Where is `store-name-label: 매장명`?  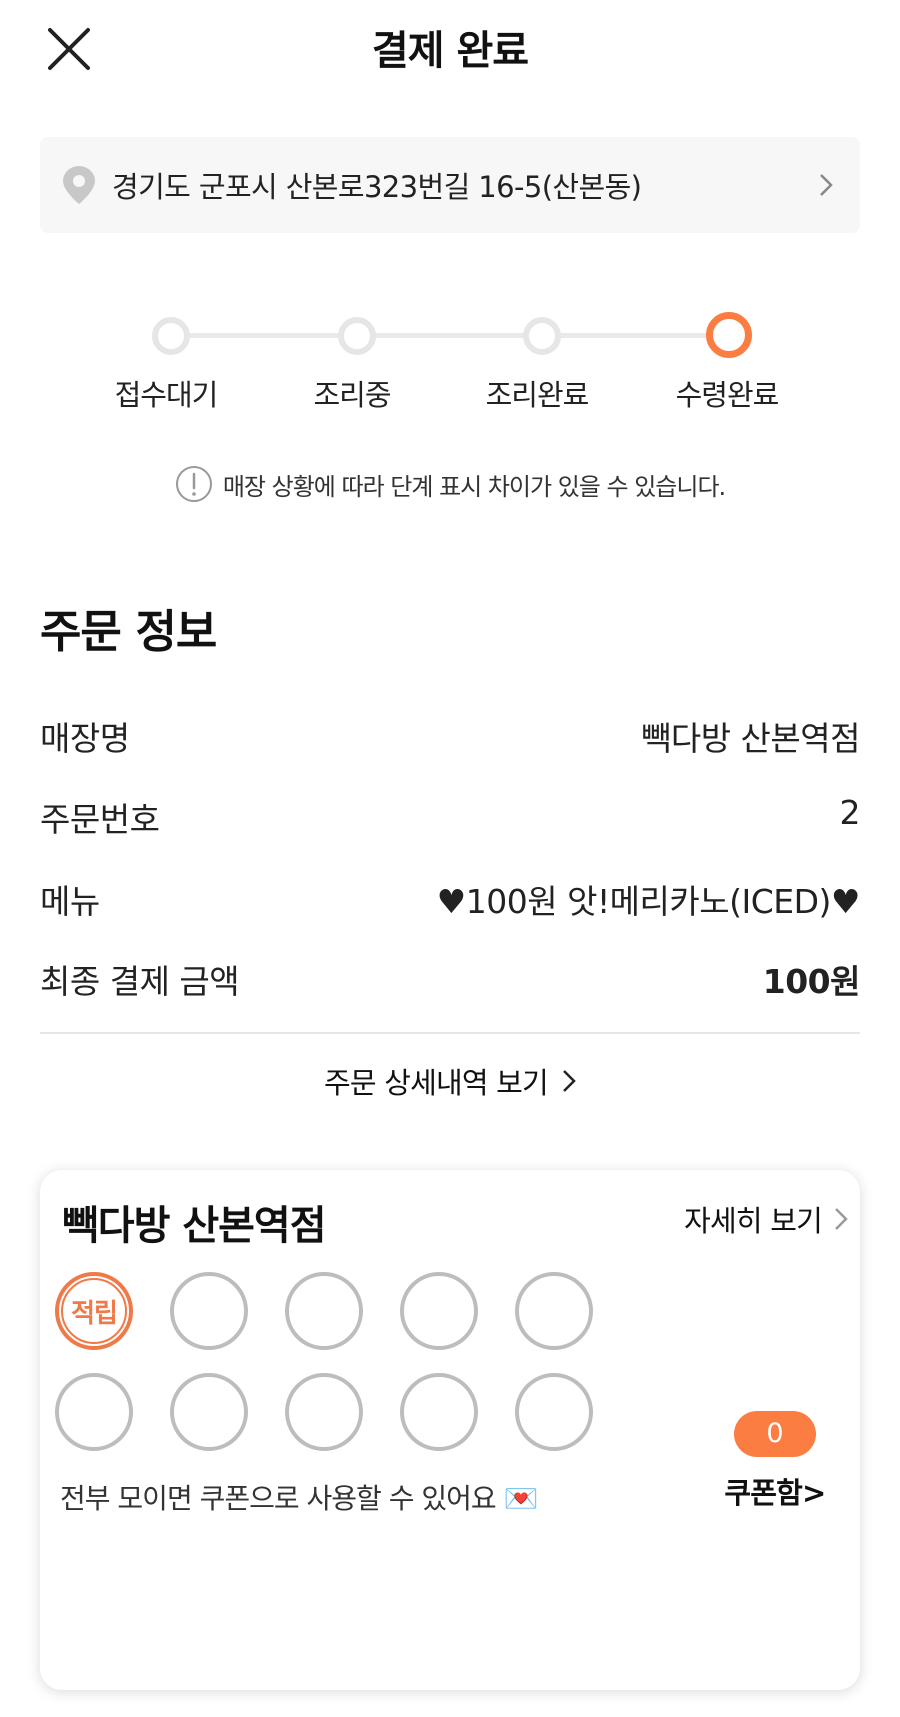 store-name-label: 매장명 is located at coordinates (85, 738).